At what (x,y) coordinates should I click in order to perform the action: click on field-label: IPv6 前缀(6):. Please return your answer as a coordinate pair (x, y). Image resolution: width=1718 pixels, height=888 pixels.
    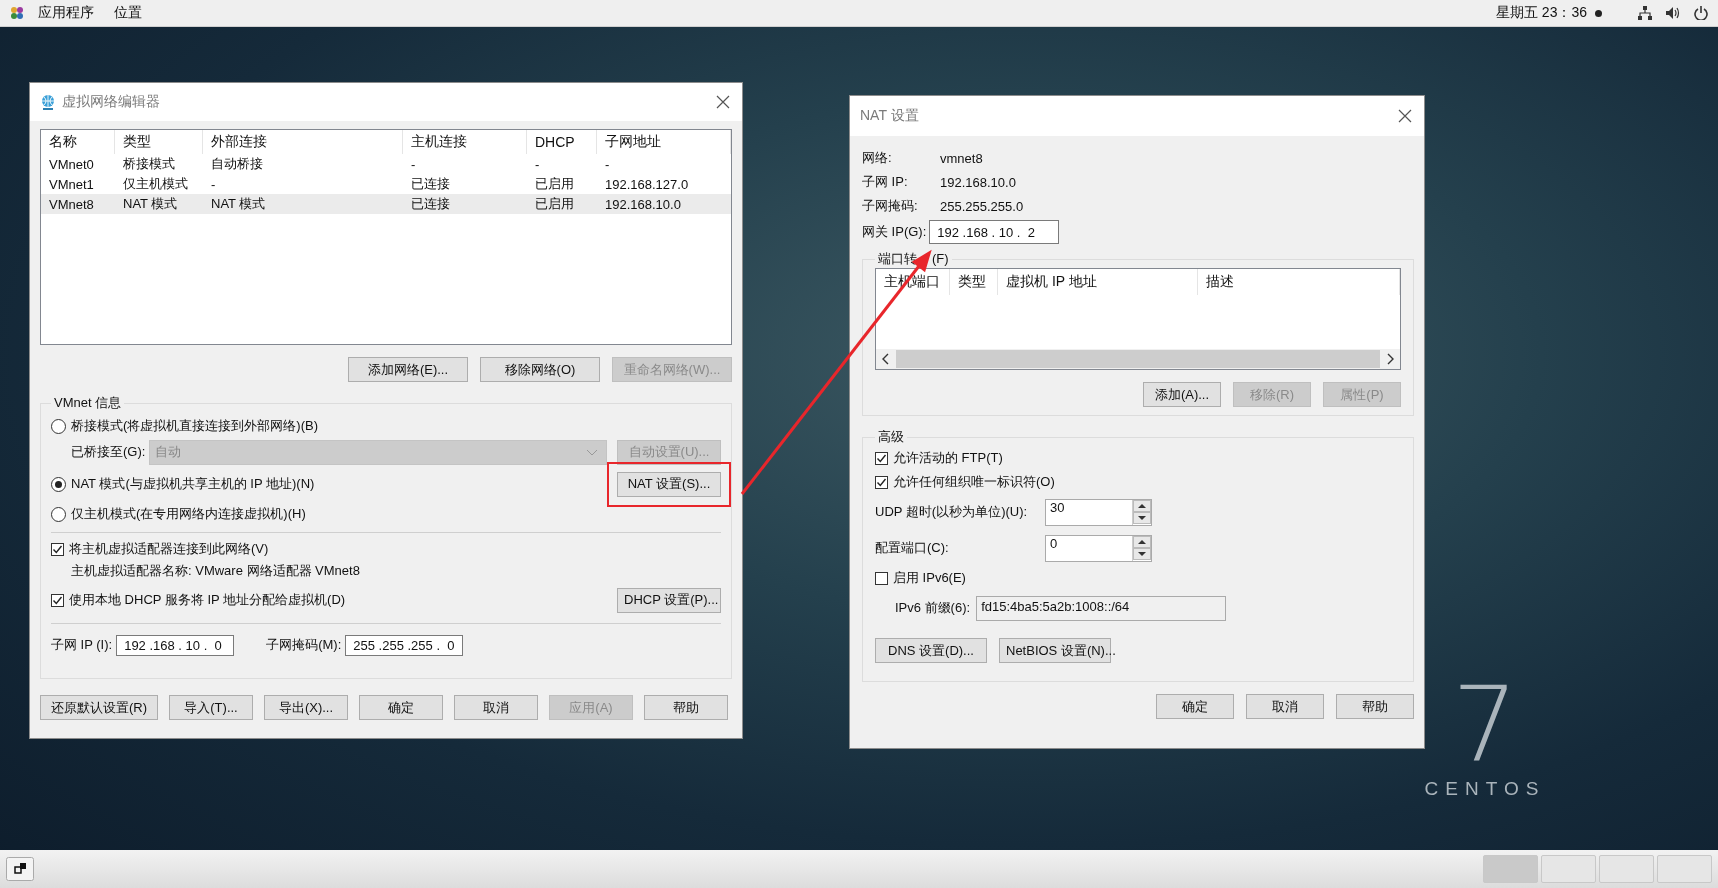
    Looking at the image, I should click on (933, 608).